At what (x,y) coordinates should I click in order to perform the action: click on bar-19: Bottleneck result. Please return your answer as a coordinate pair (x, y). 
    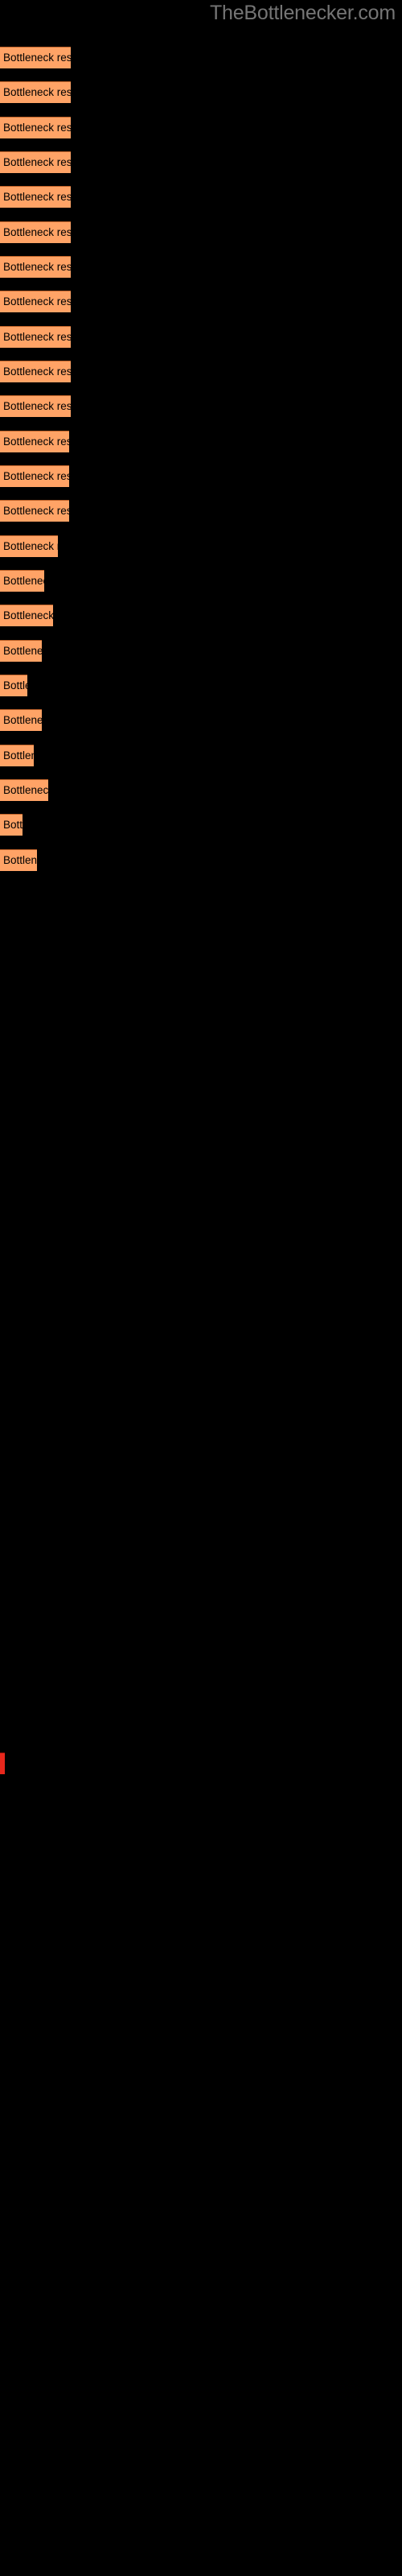
    Looking at the image, I should click on (13, 685).